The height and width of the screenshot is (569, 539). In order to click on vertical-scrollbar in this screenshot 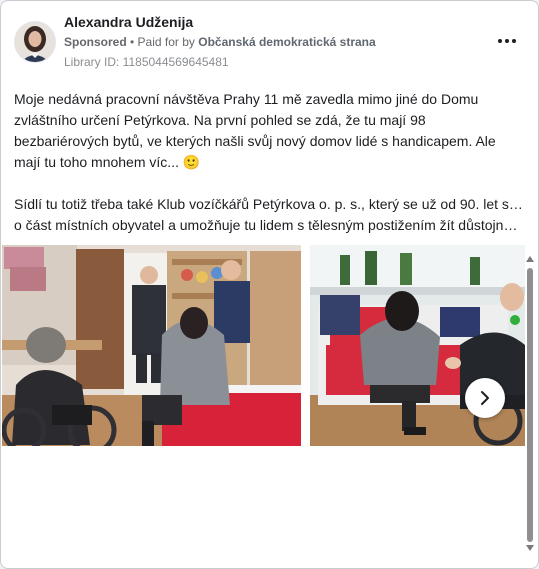, I will do `click(531, 406)`.